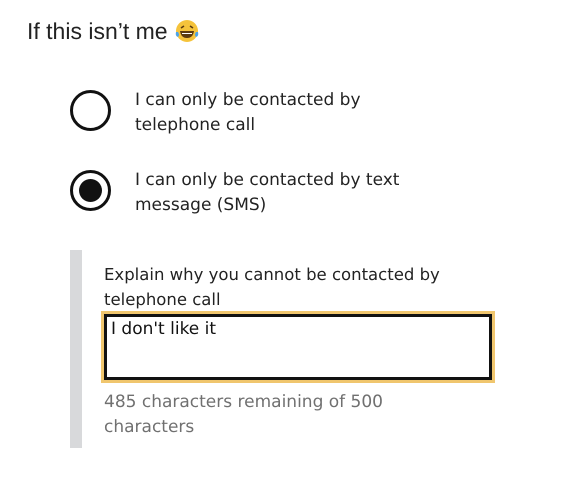 Image resolution: width=563 pixels, height=500 pixels. Describe the element at coordinates (267, 193) in the screenshot. I see `radio-label: I can only be contacted by text message (SMS)` at that location.